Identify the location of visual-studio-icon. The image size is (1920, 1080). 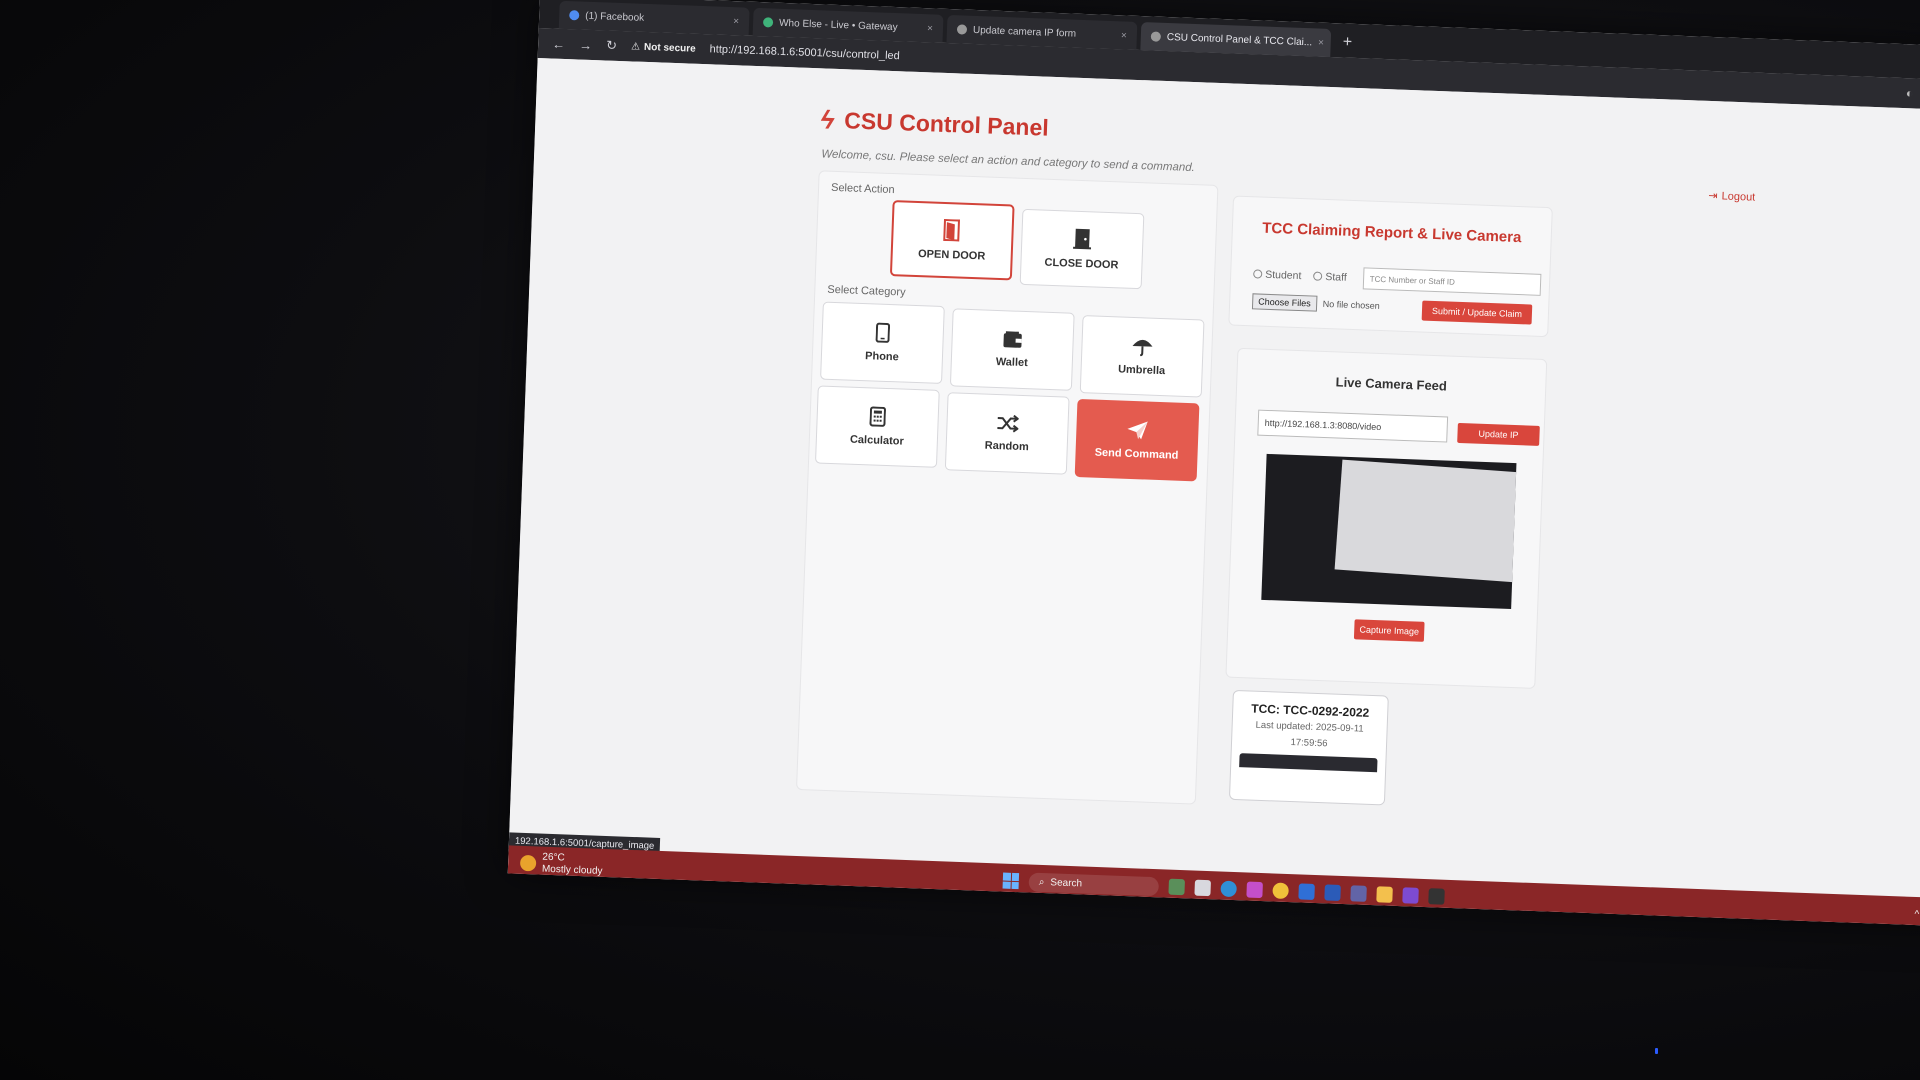
(1410, 895).